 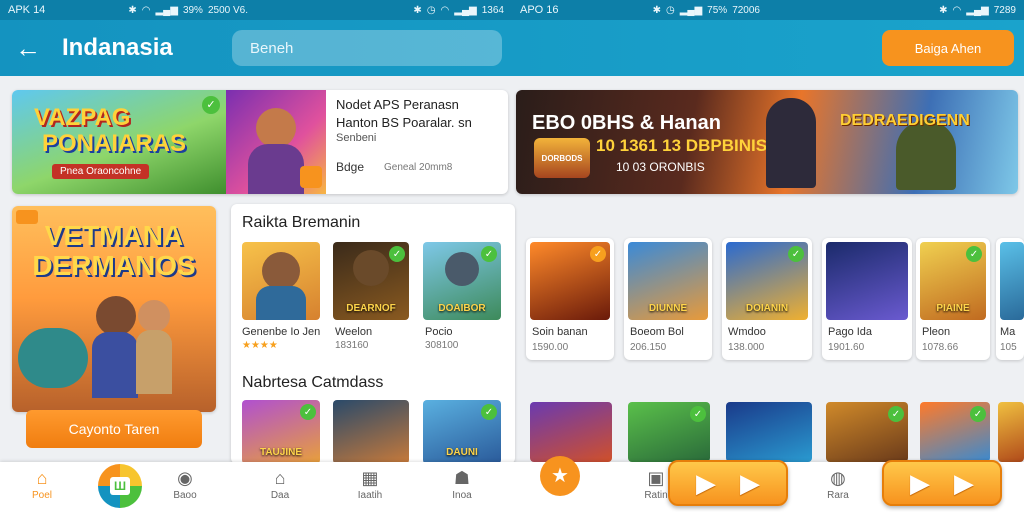 I want to click on game-caption: PIAINE, so click(x=953, y=308).